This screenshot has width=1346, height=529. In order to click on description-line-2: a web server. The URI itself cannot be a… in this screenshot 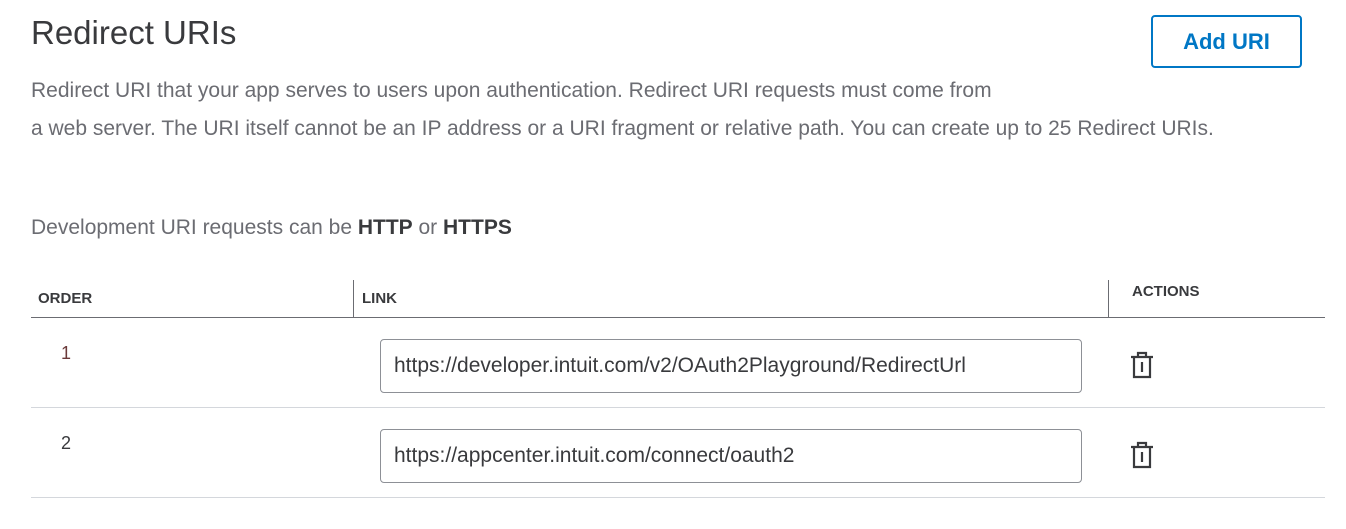, I will do `click(622, 128)`.